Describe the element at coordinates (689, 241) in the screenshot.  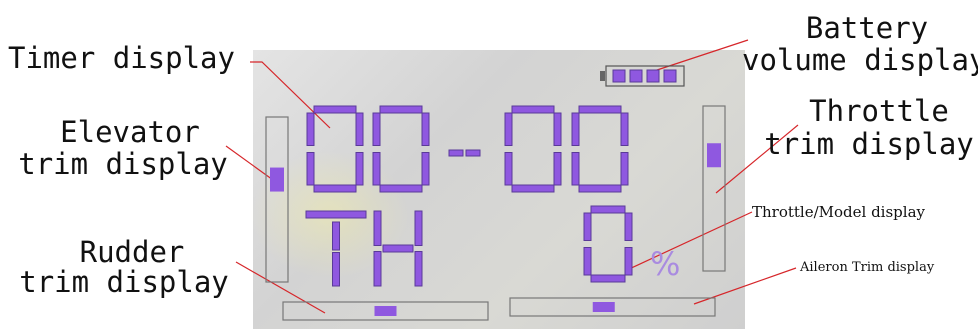
I see `leader-throttle-model` at that location.